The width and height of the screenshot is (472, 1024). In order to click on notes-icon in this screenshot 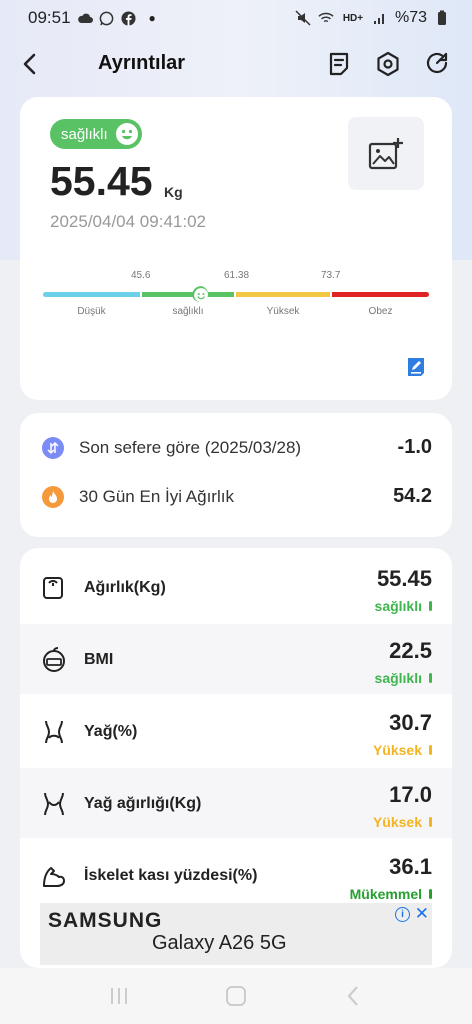, I will do `click(339, 64)`.